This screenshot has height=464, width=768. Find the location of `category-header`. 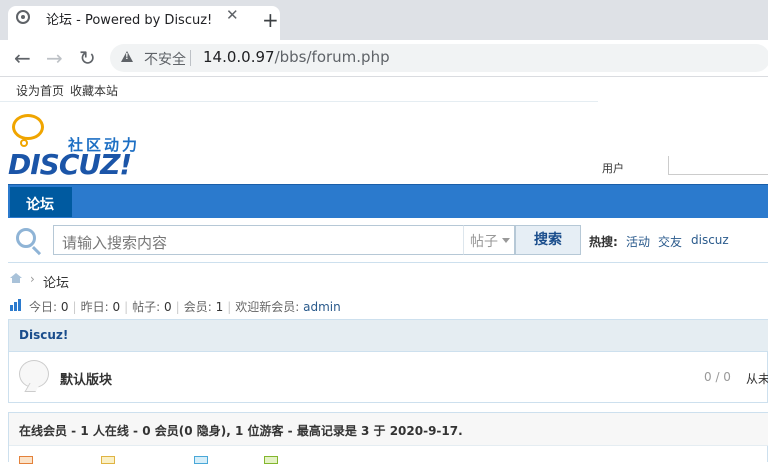

category-header is located at coordinates (388, 336).